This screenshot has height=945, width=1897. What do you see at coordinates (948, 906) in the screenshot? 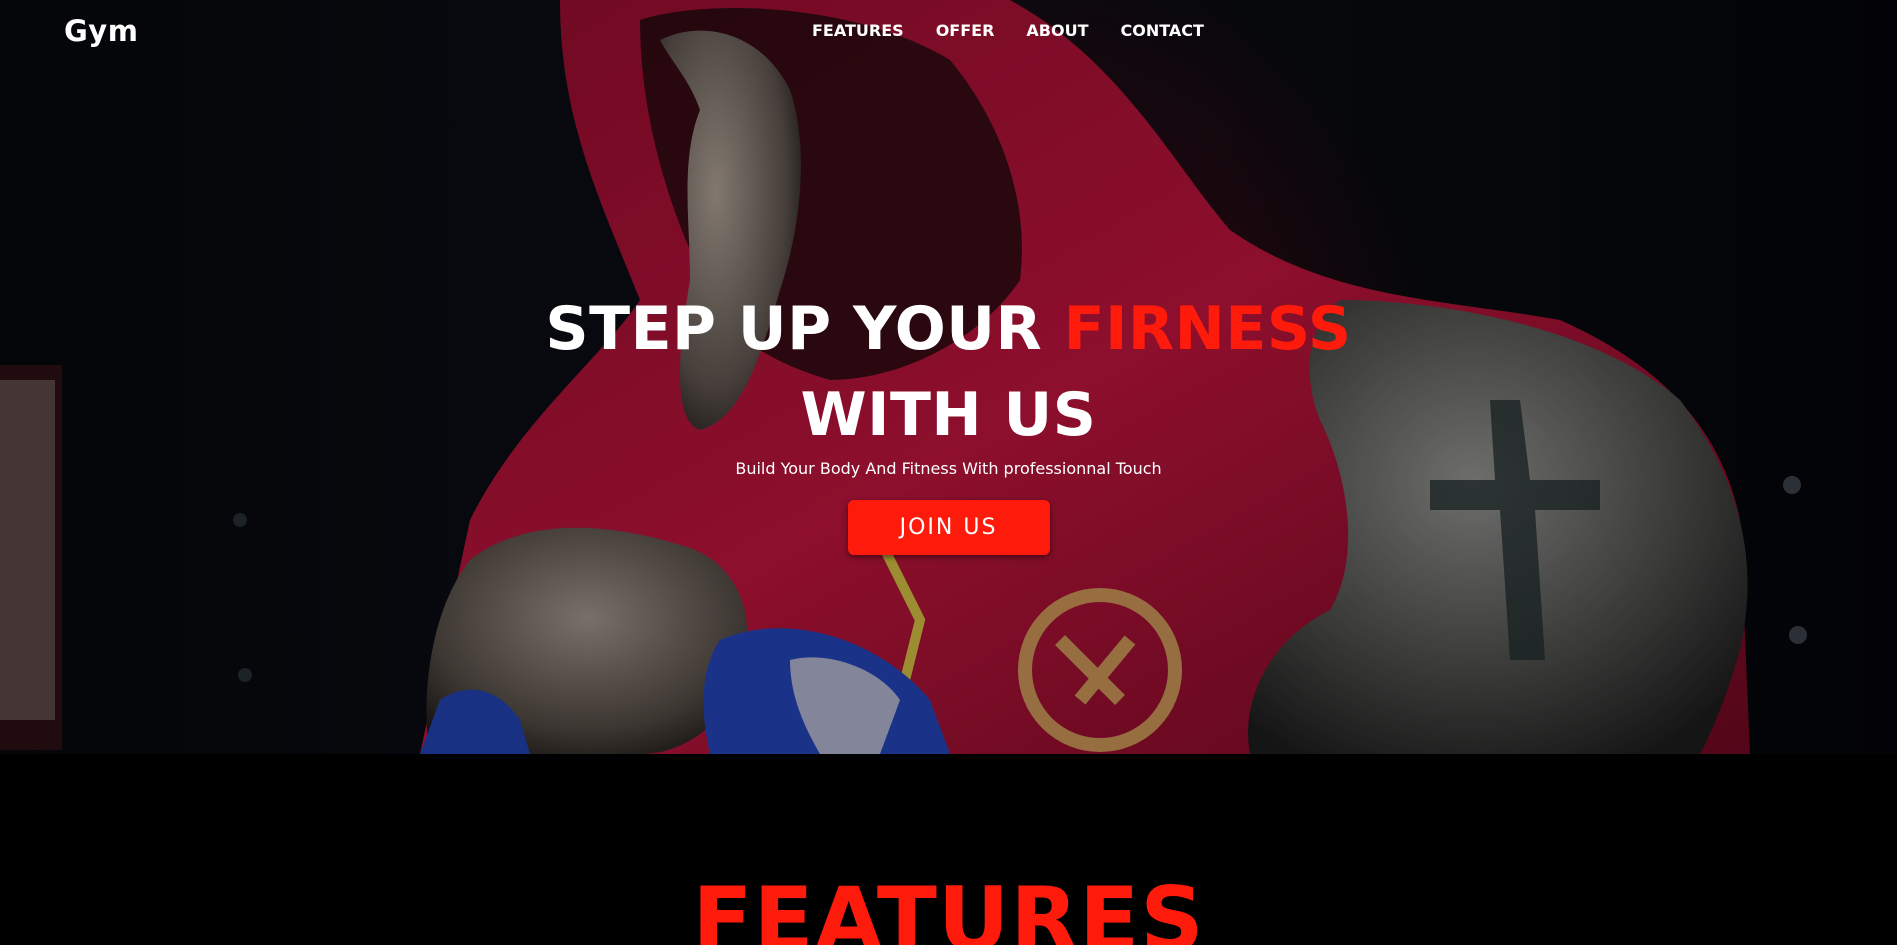
I see `features-title: FEATURES` at bounding box center [948, 906].